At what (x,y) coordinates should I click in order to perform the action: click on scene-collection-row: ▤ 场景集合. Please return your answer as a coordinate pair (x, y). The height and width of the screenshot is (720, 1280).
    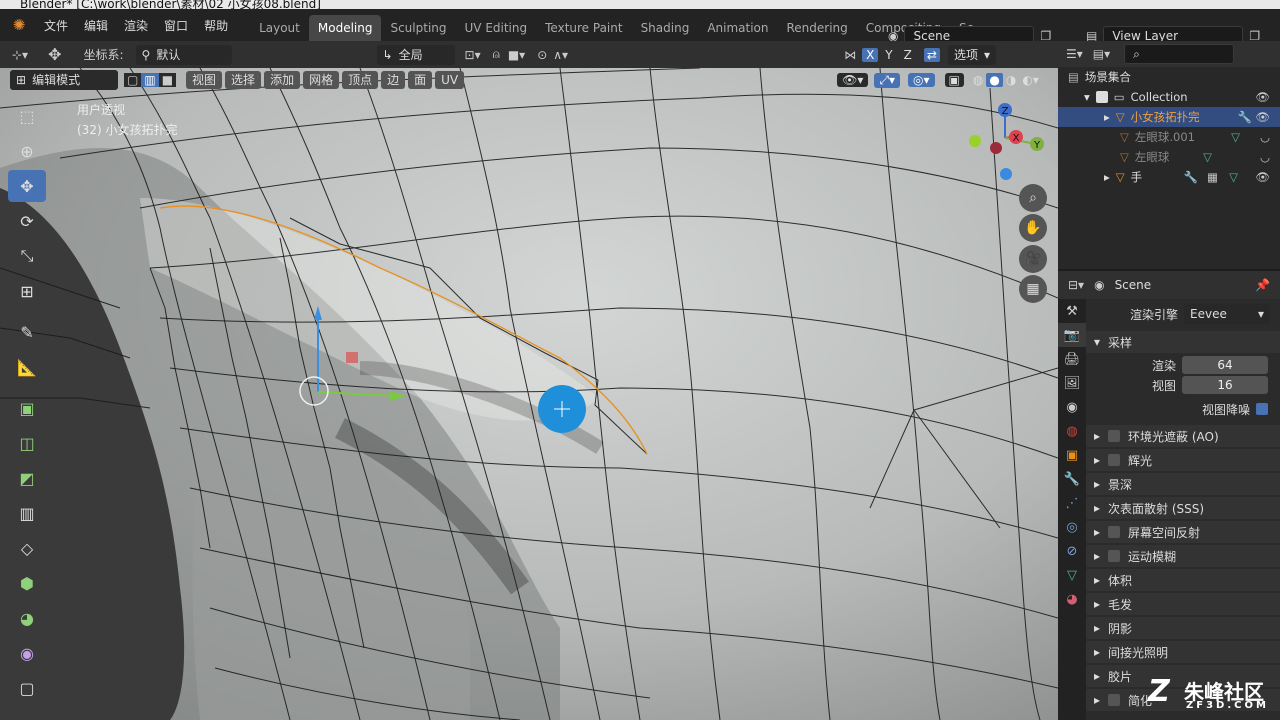
    Looking at the image, I should click on (1169, 77).